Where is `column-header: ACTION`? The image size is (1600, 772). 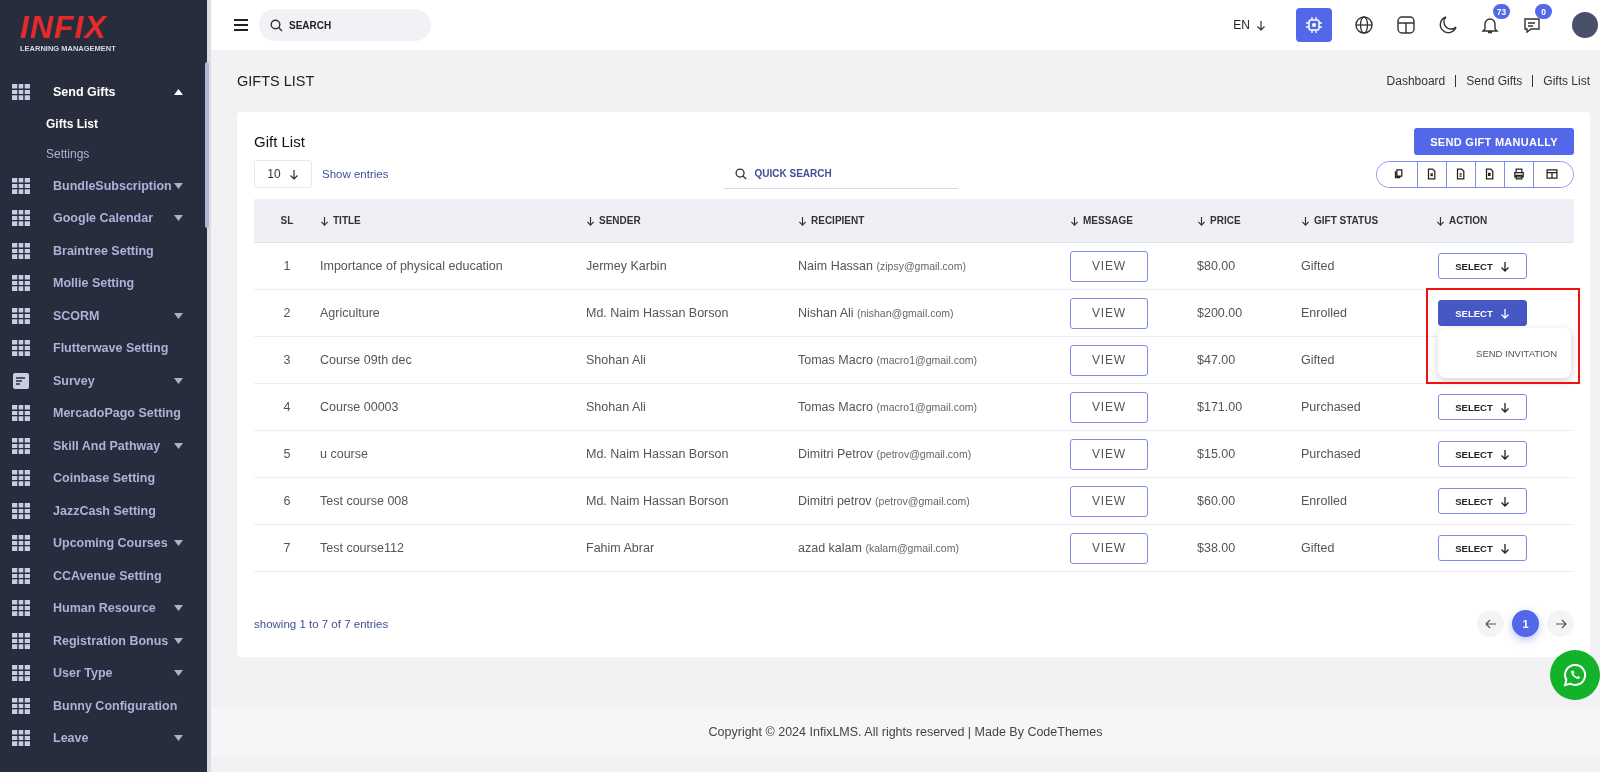 column-header: ACTION is located at coordinates (1505, 220).